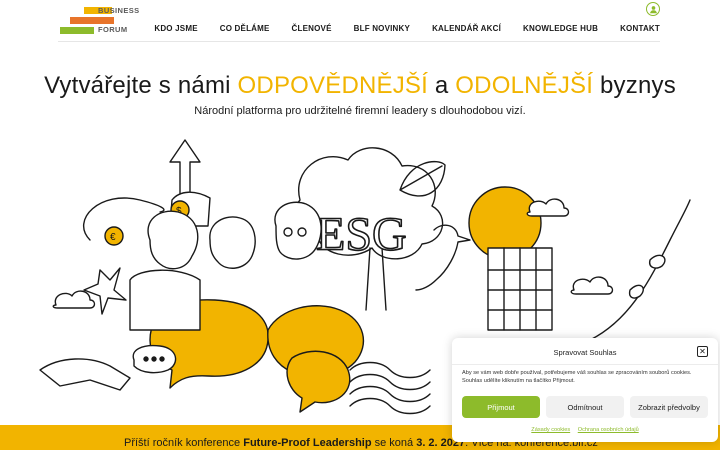  I want to click on hero-title-accent-1: ODPOVĚDNĚJŠÍ, so click(332, 85).